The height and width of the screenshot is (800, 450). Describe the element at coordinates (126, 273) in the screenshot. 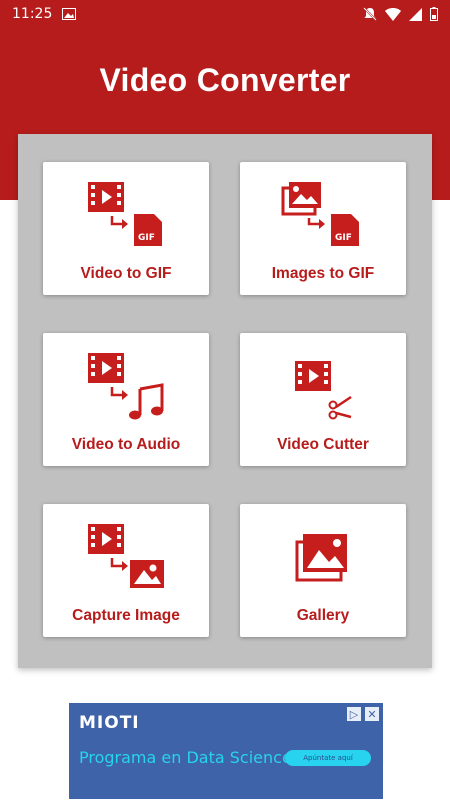

I see `tile-label: Video to GIF` at that location.